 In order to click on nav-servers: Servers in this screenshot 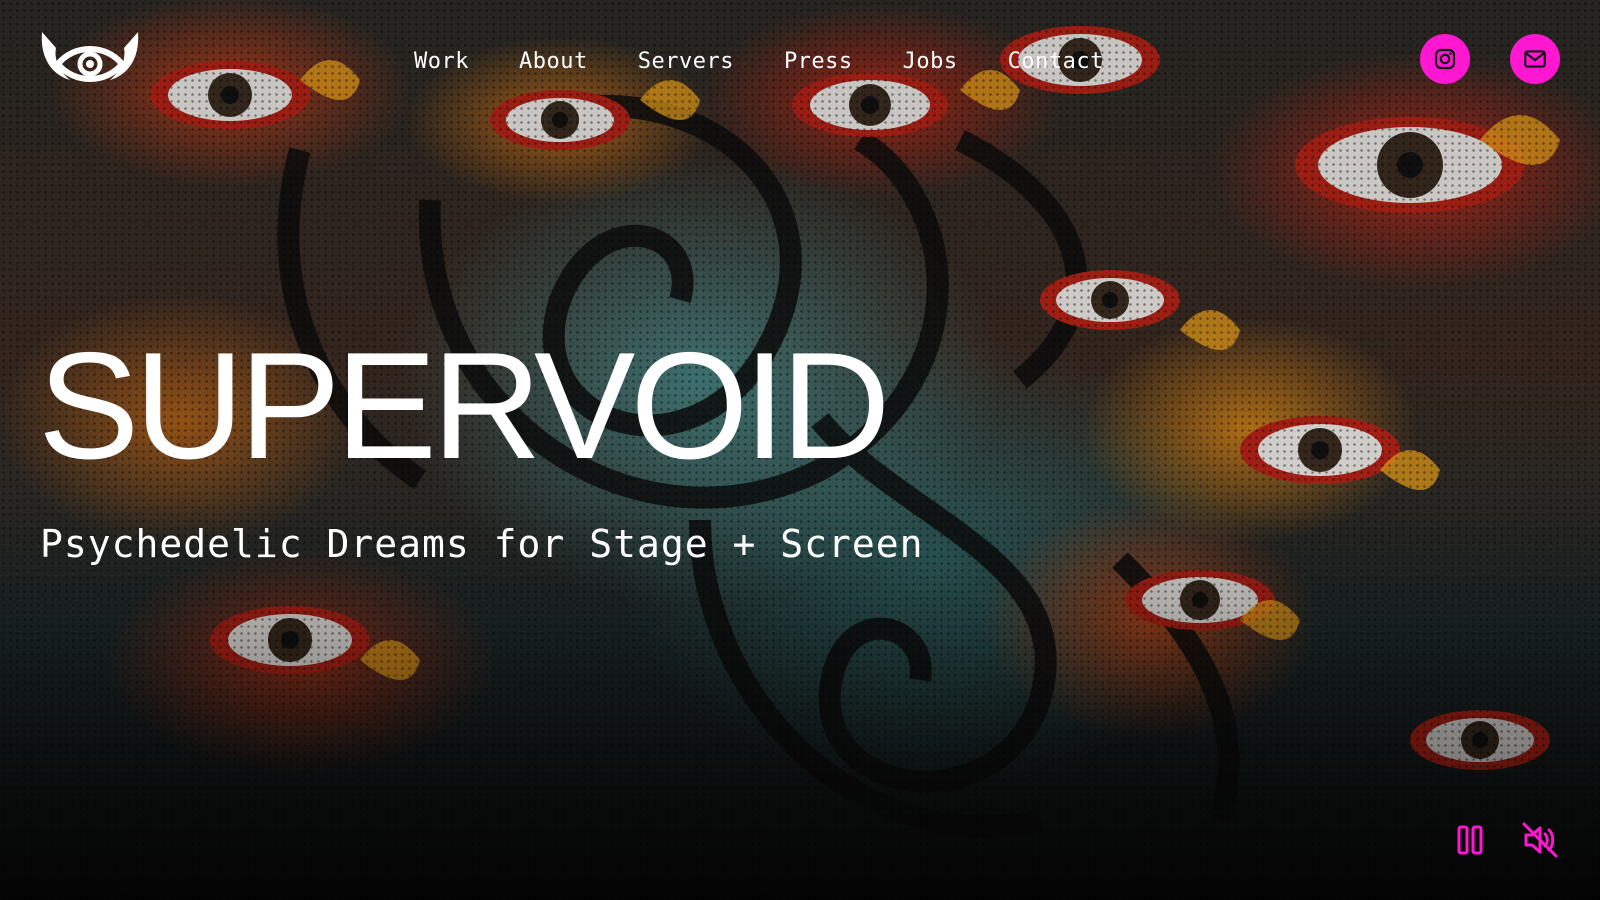, I will do `click(686, 61)`.